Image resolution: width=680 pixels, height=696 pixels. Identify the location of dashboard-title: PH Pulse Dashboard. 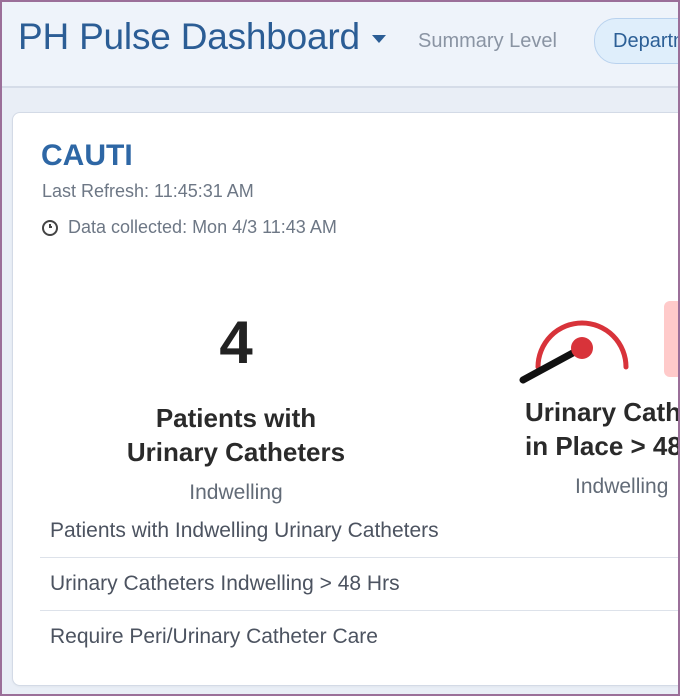
(189, 36).